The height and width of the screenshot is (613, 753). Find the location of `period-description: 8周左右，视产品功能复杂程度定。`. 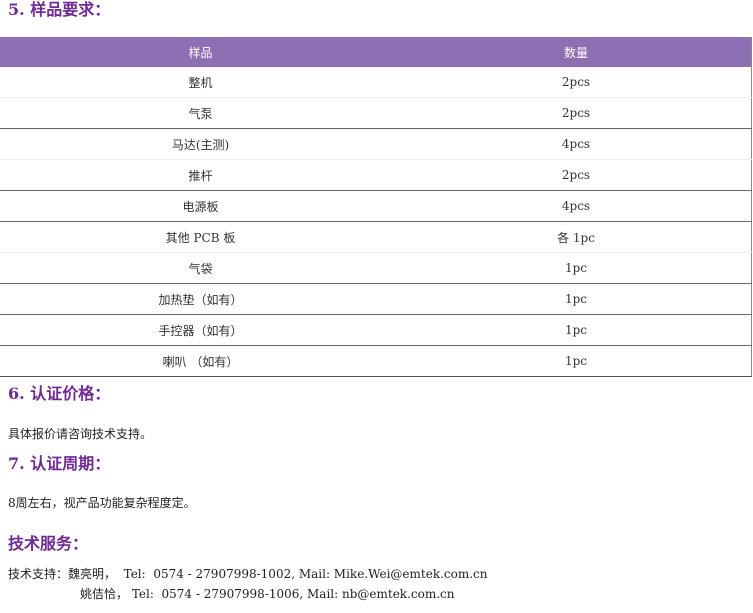

period-description: 8周左右，视产品功能复杂程度定。 is located at coordinates (102, 503).